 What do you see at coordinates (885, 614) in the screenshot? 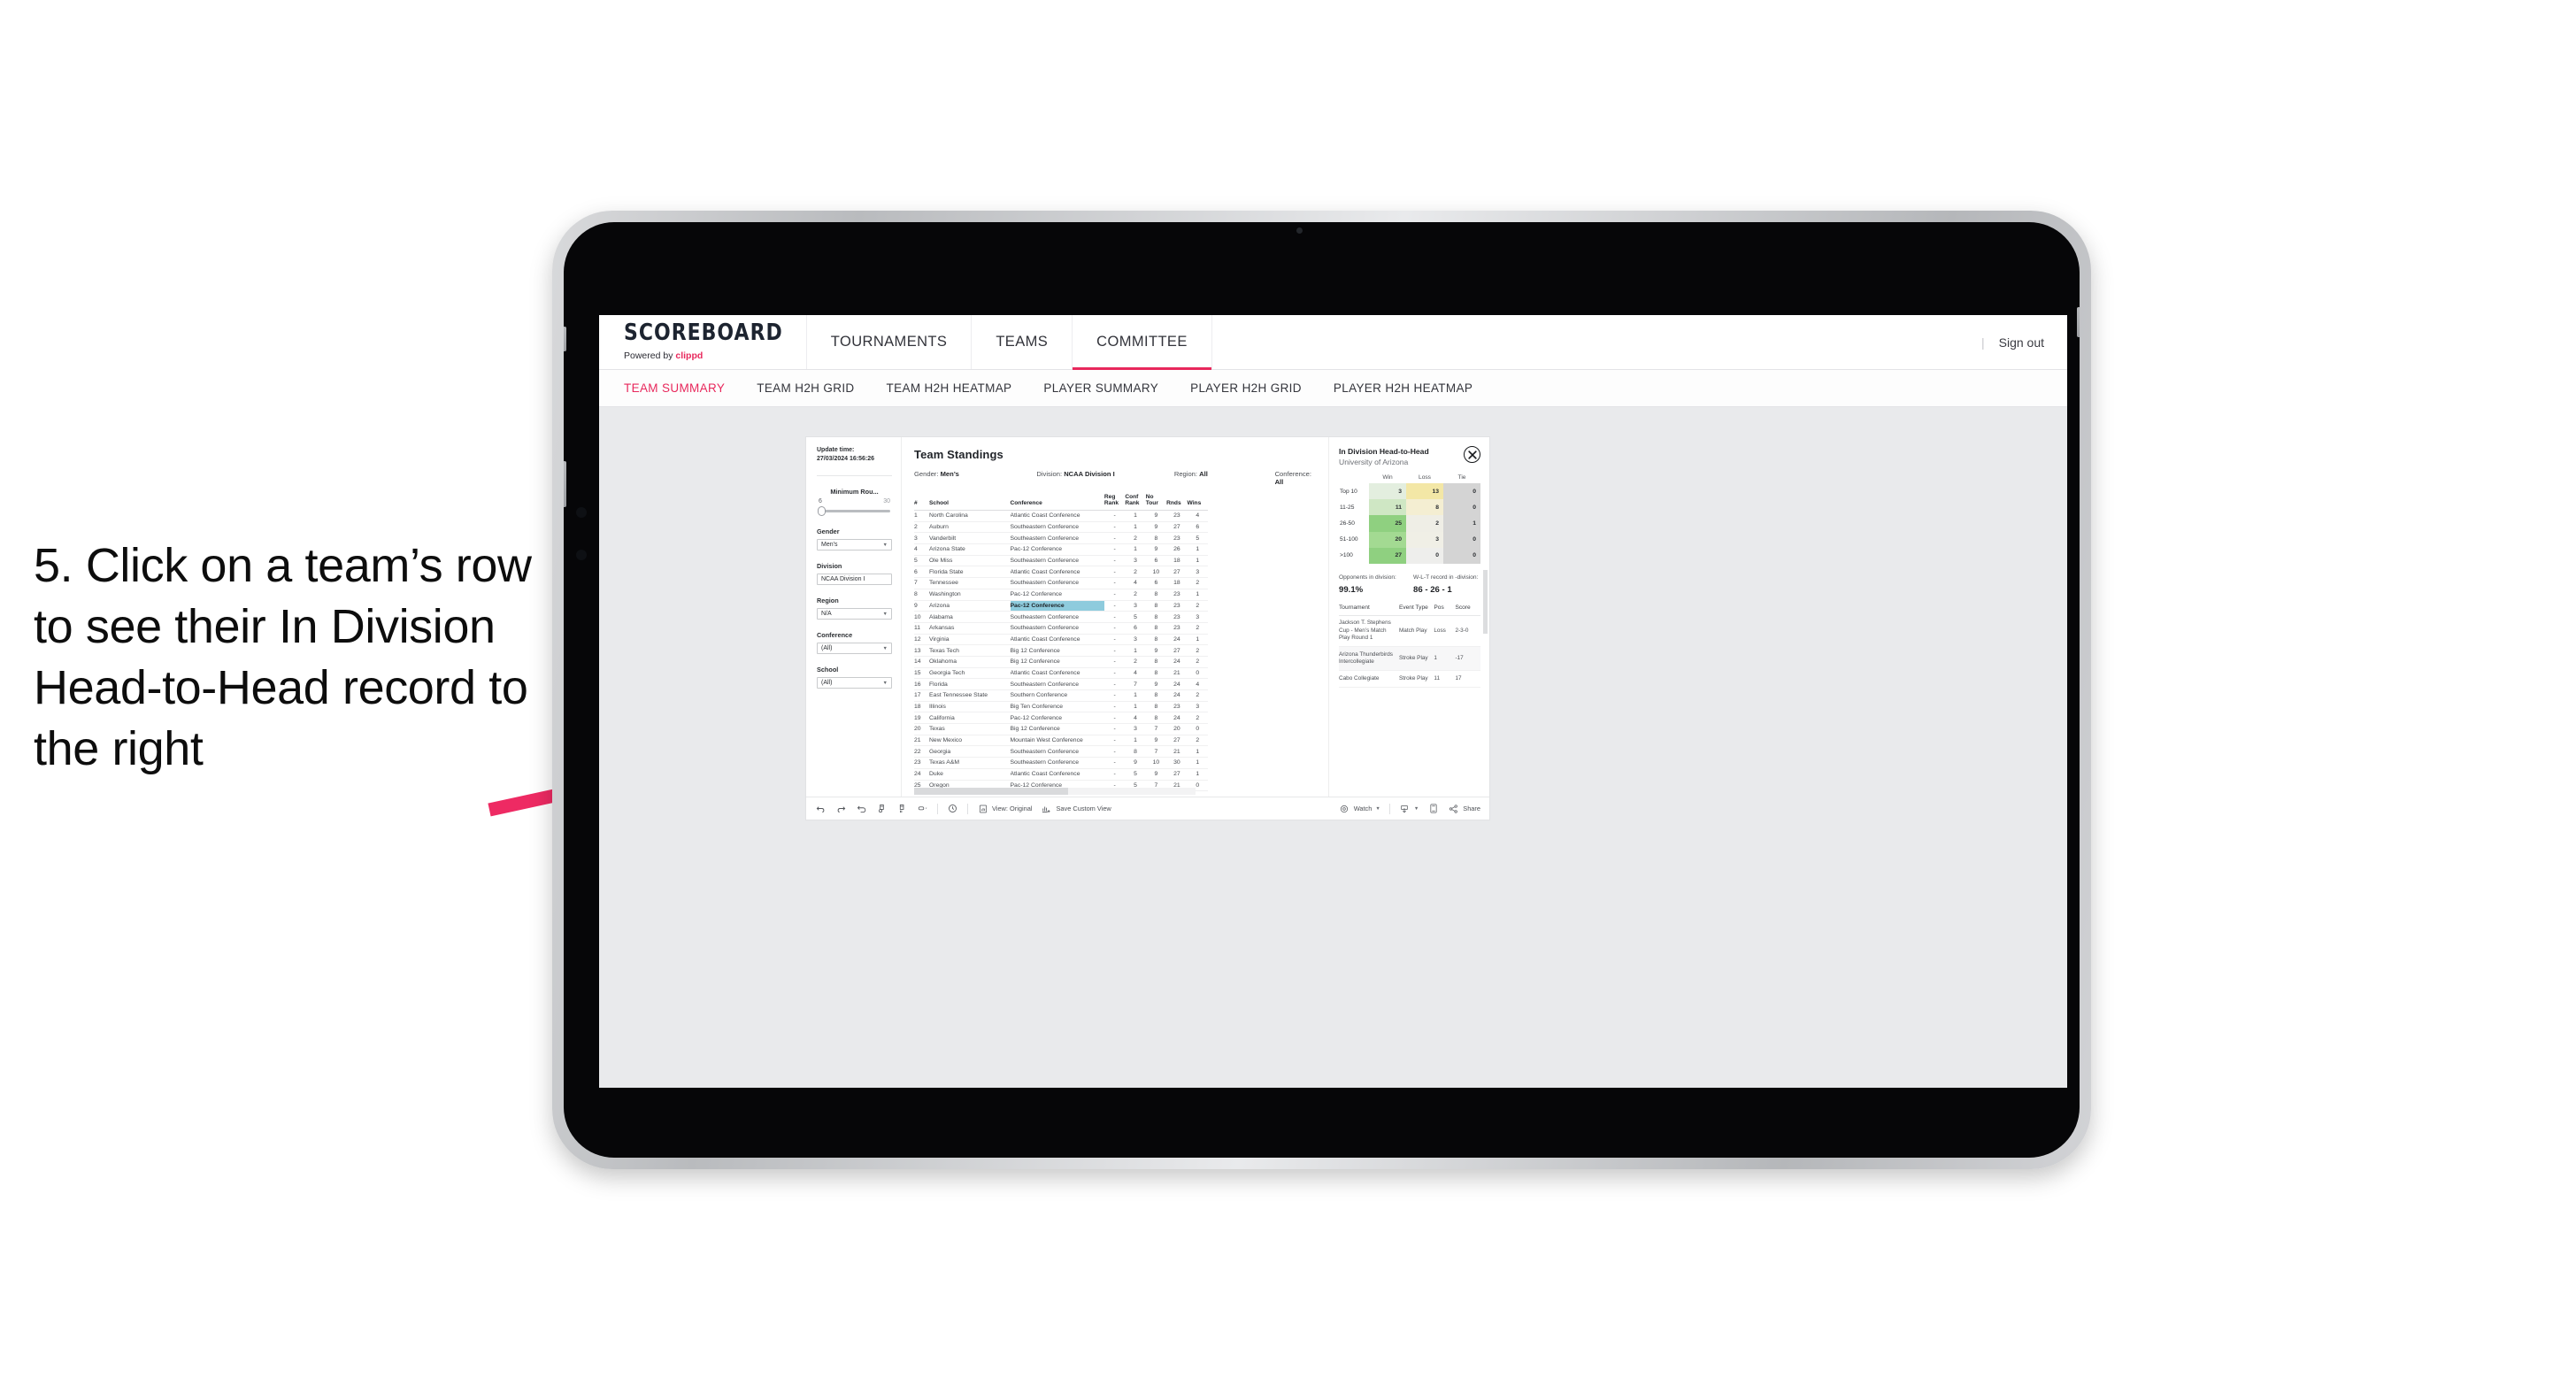
I see `chevron-down-icon: ▼` at bounding box center [885, 614].